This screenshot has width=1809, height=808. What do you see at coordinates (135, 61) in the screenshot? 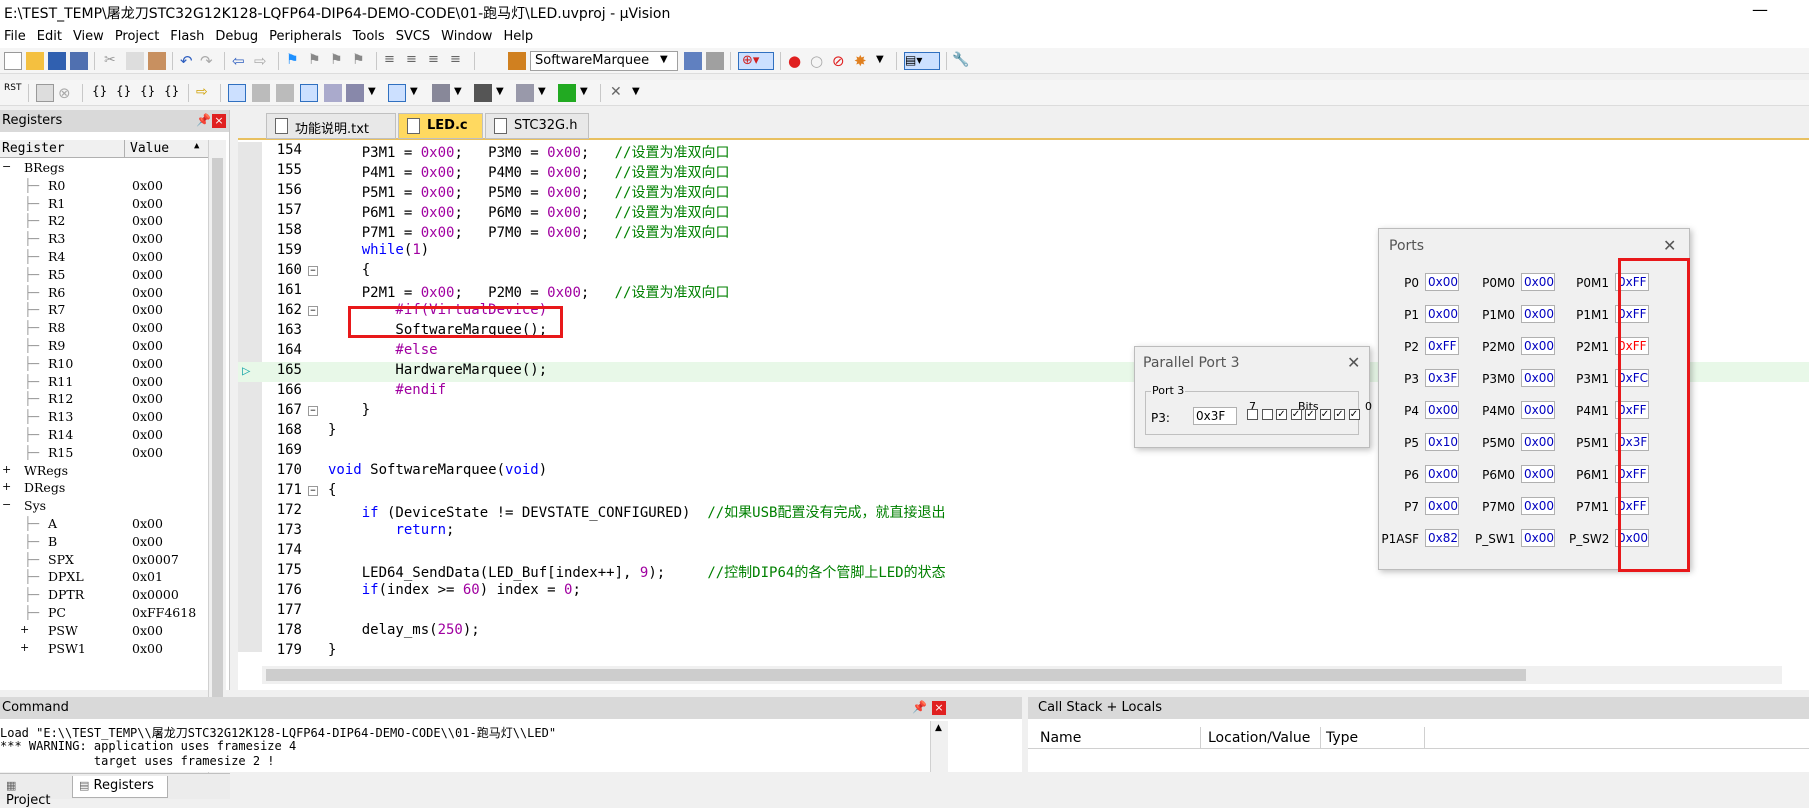
I see `copy-icon` at bounding box center [135, 61].